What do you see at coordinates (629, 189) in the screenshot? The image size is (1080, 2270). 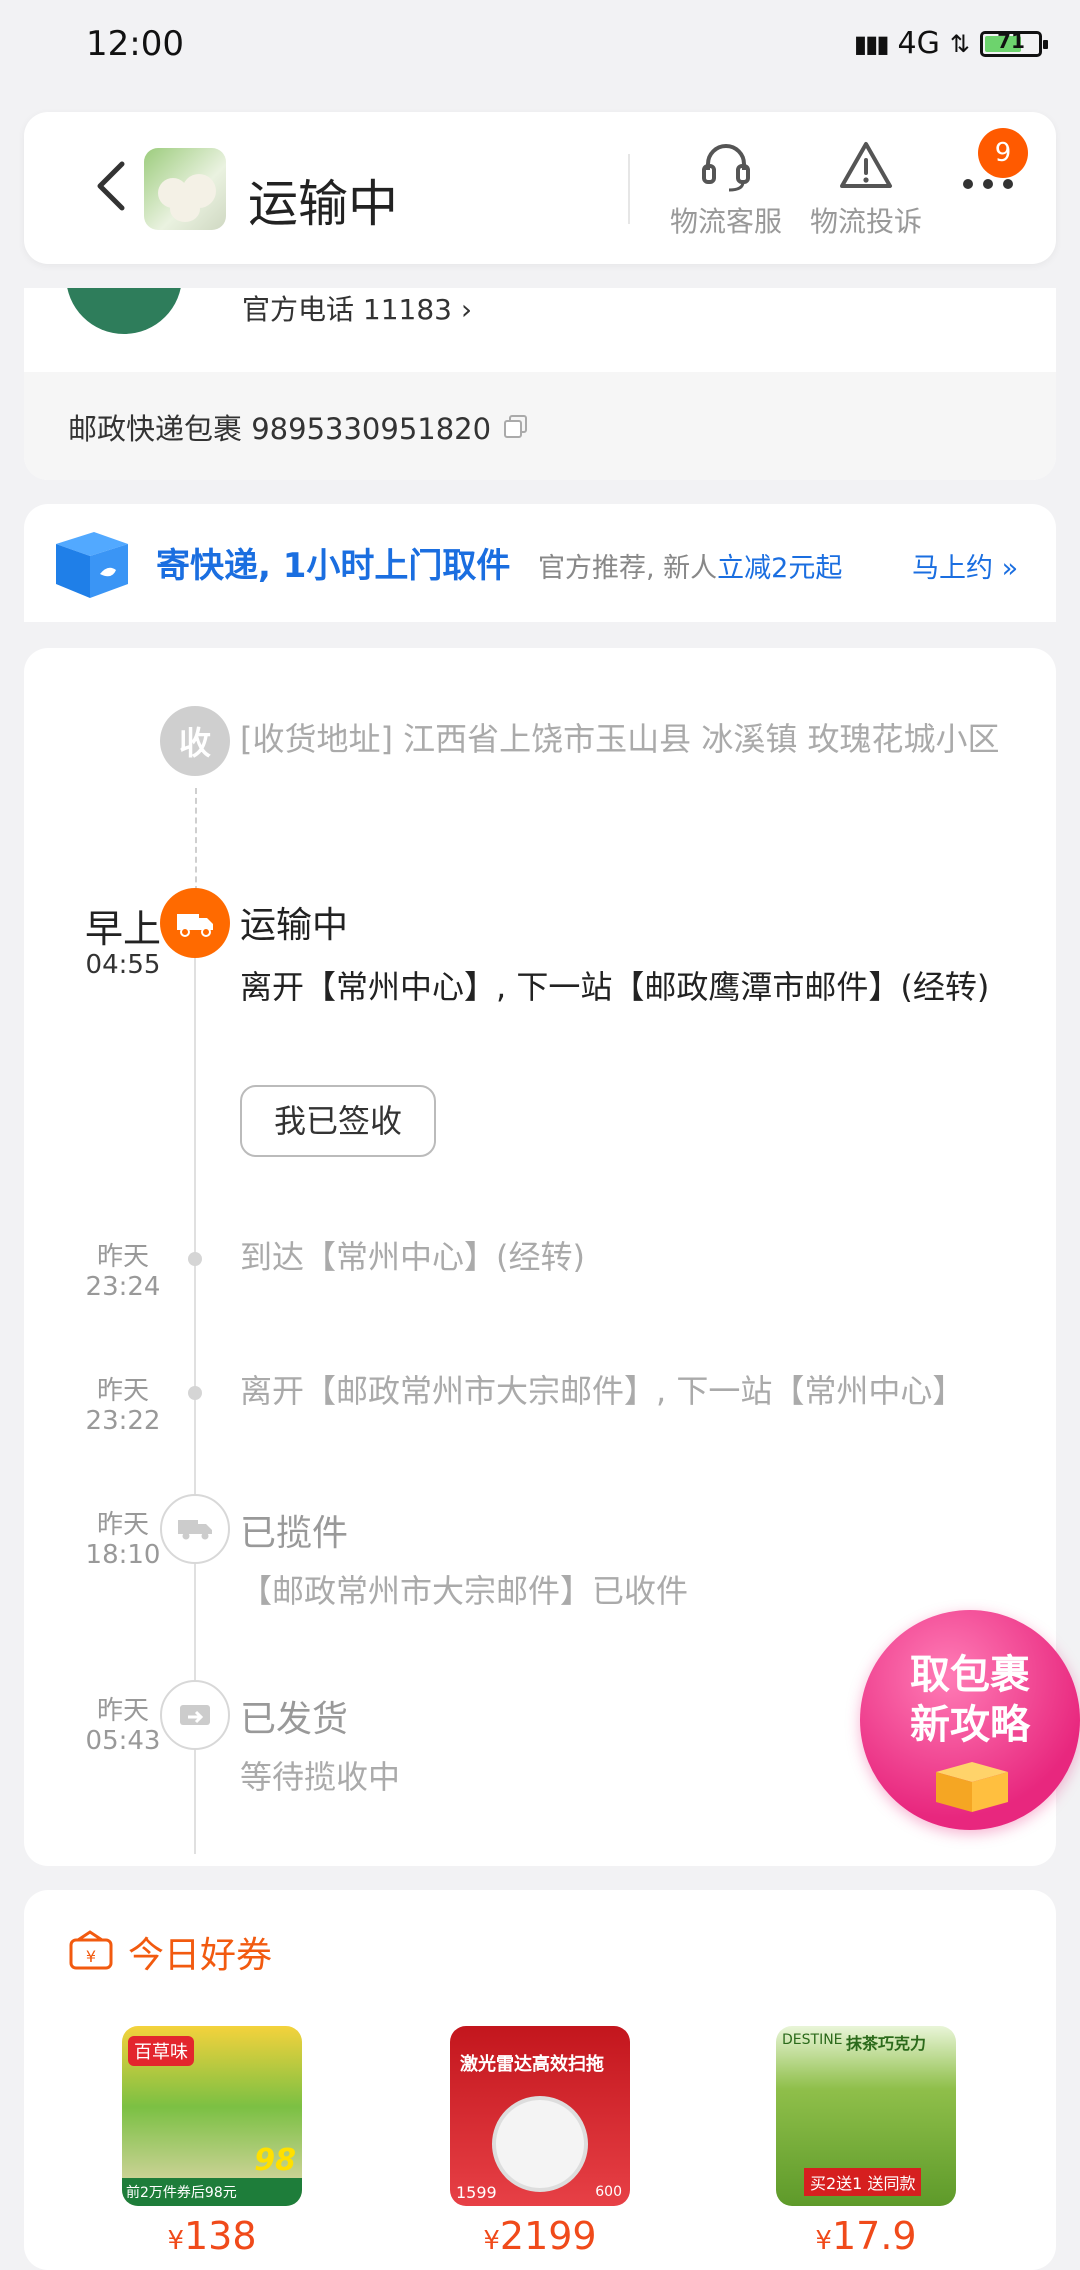 I see `header-divider` at bounding box center [629, 189].